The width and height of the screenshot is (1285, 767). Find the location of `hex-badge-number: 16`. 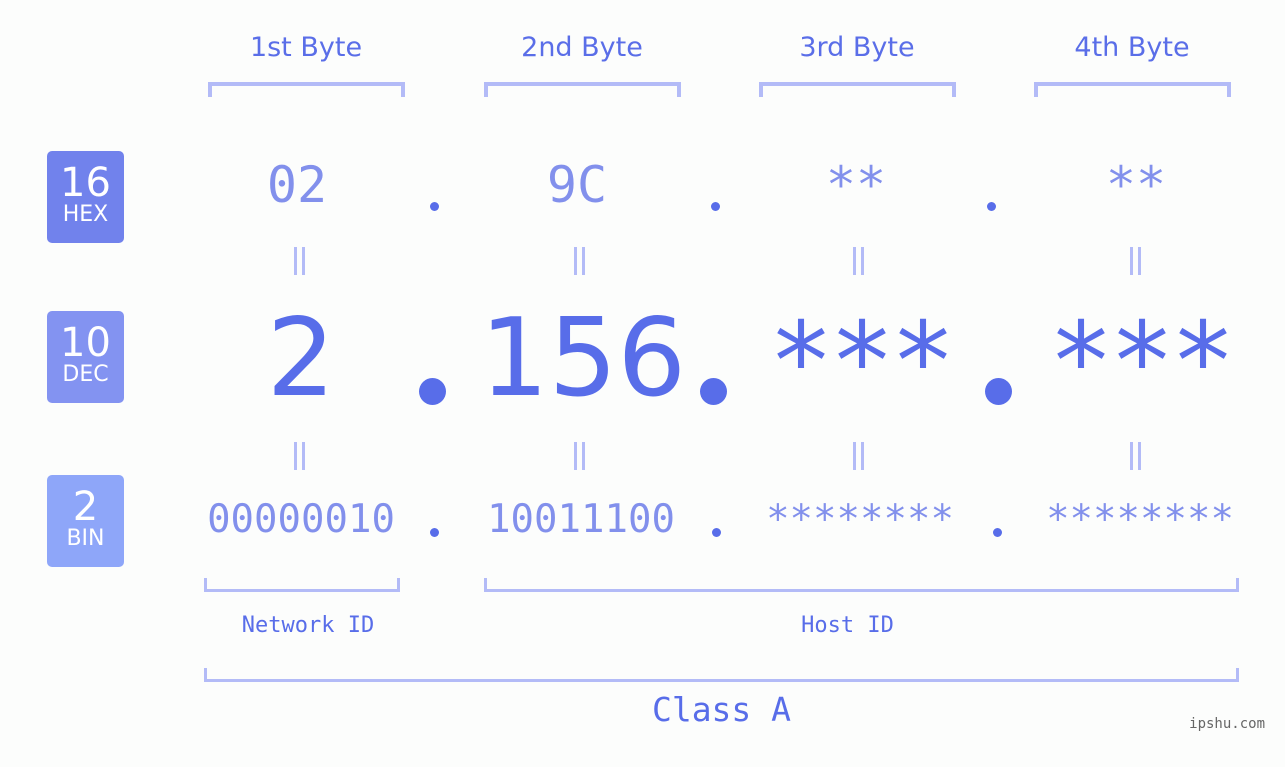

hex-badge-number: 16 is located at coordinates (85, 183).